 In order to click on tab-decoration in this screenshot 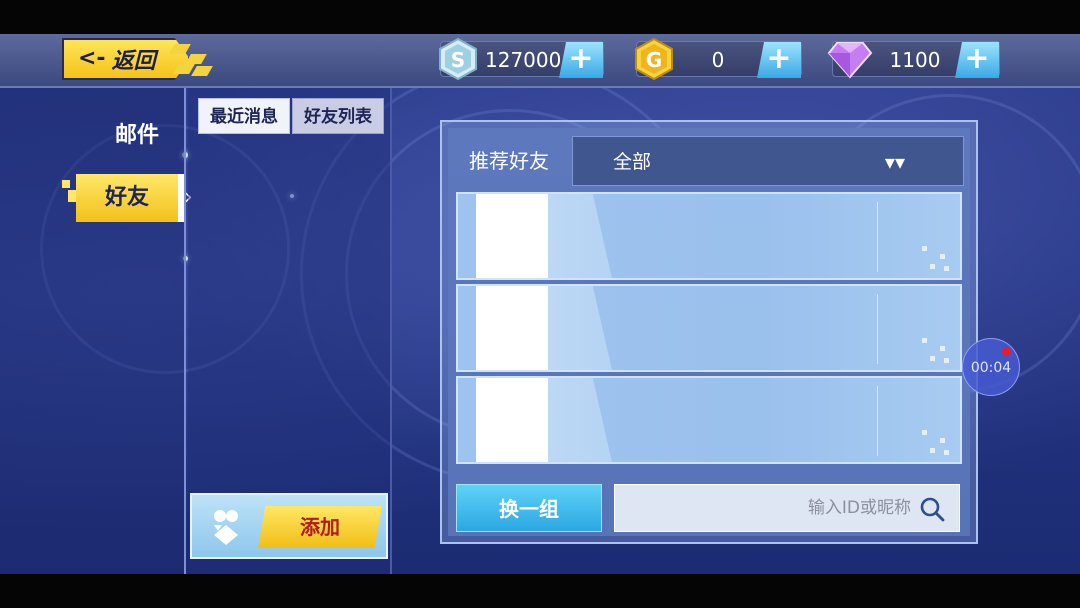, I will do `click(66, 184)`.